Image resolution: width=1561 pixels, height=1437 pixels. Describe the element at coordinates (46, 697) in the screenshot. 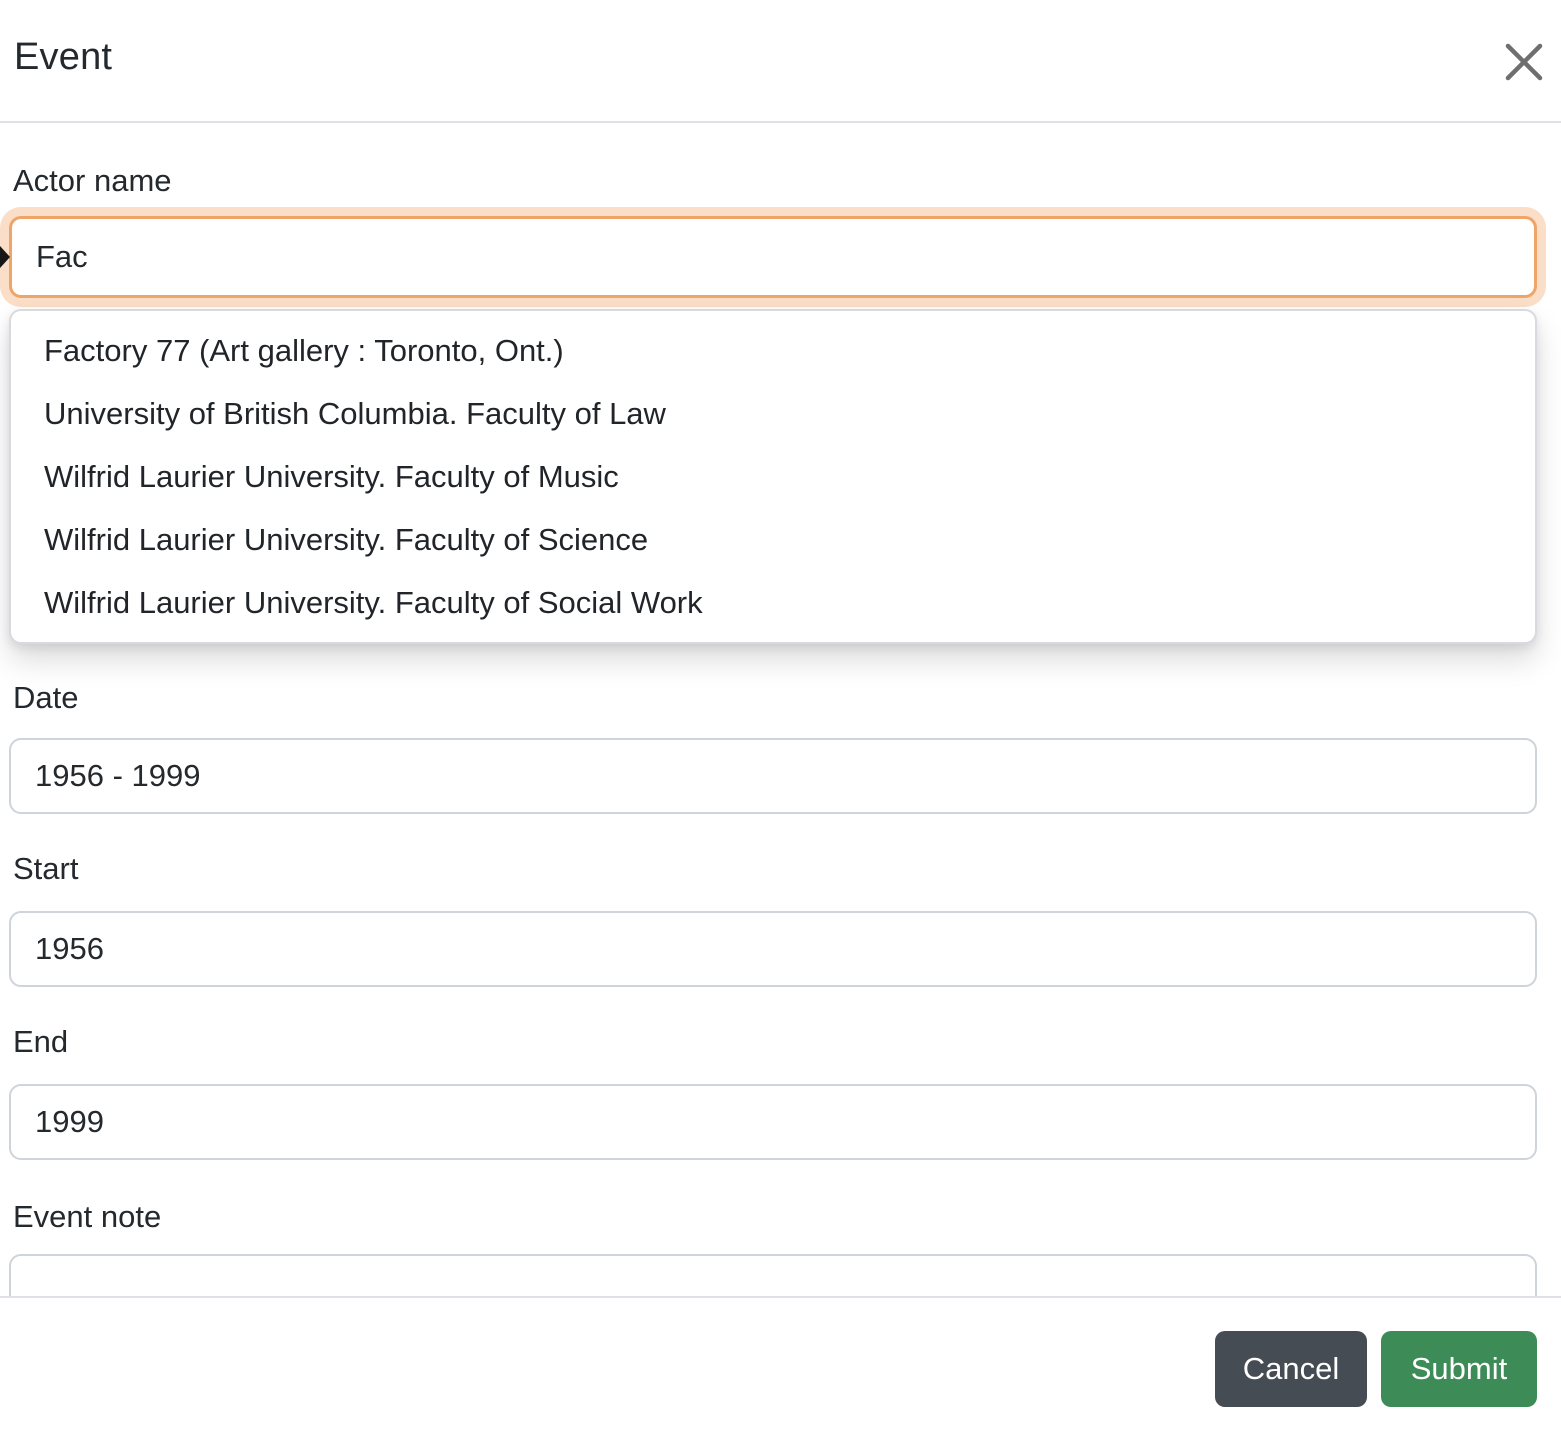

I see `date-label: Date` at that location.